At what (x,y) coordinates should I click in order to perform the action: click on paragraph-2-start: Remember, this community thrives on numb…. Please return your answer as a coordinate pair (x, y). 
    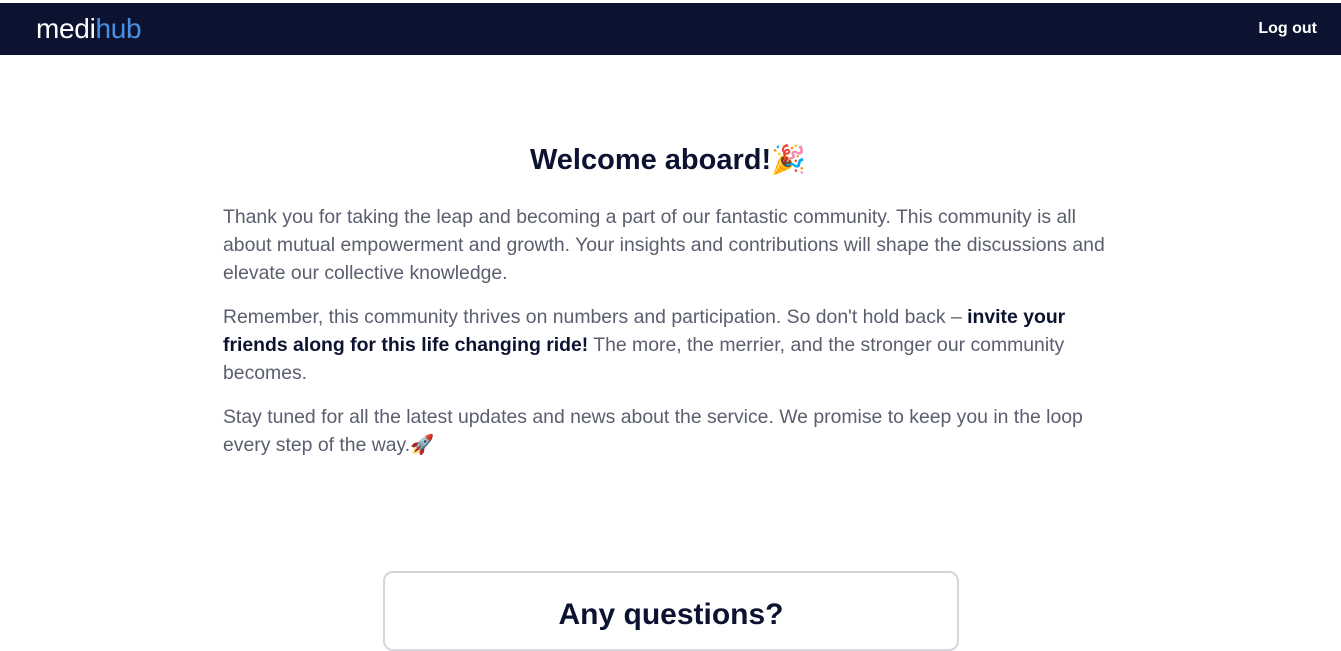
    Looking at the image, I should click on (595, 317).